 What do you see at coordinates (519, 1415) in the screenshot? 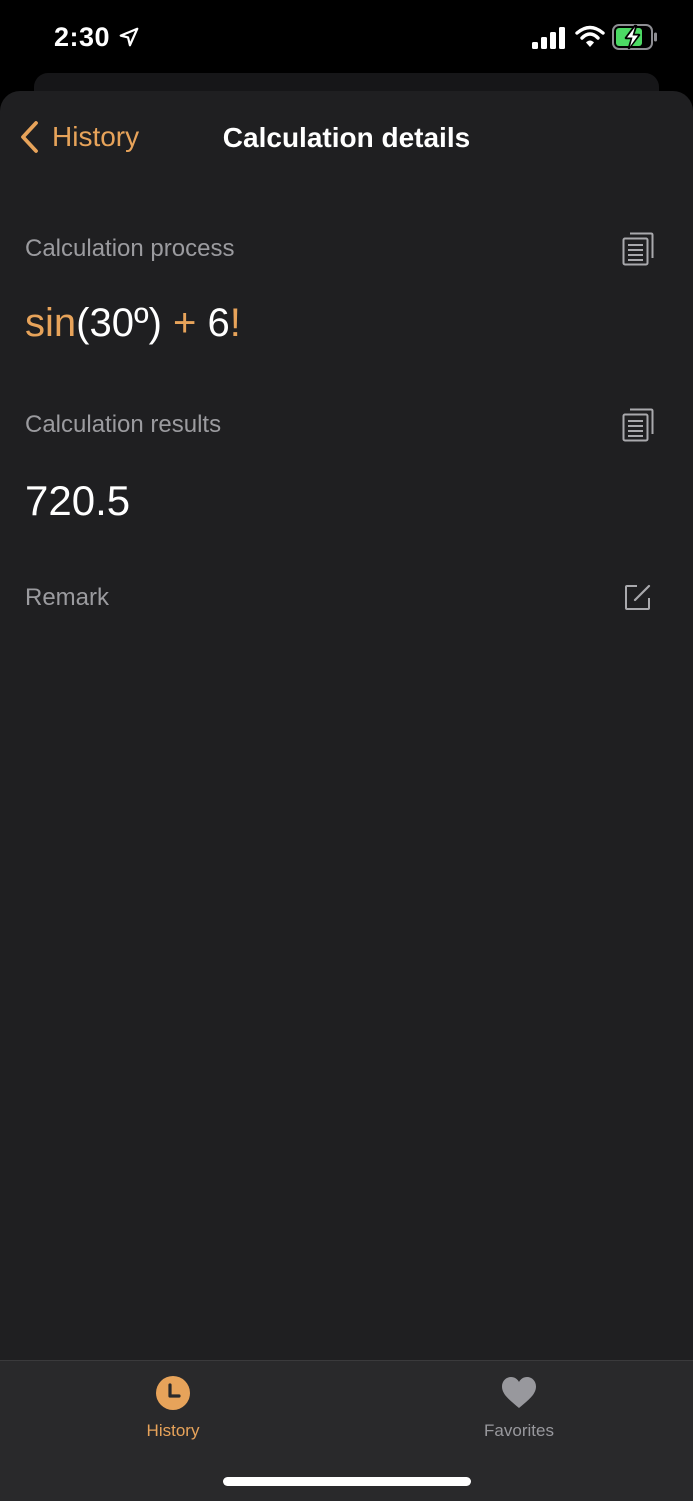
I see `tab-favorites: Favorites` at bounding box center [519, 1415].